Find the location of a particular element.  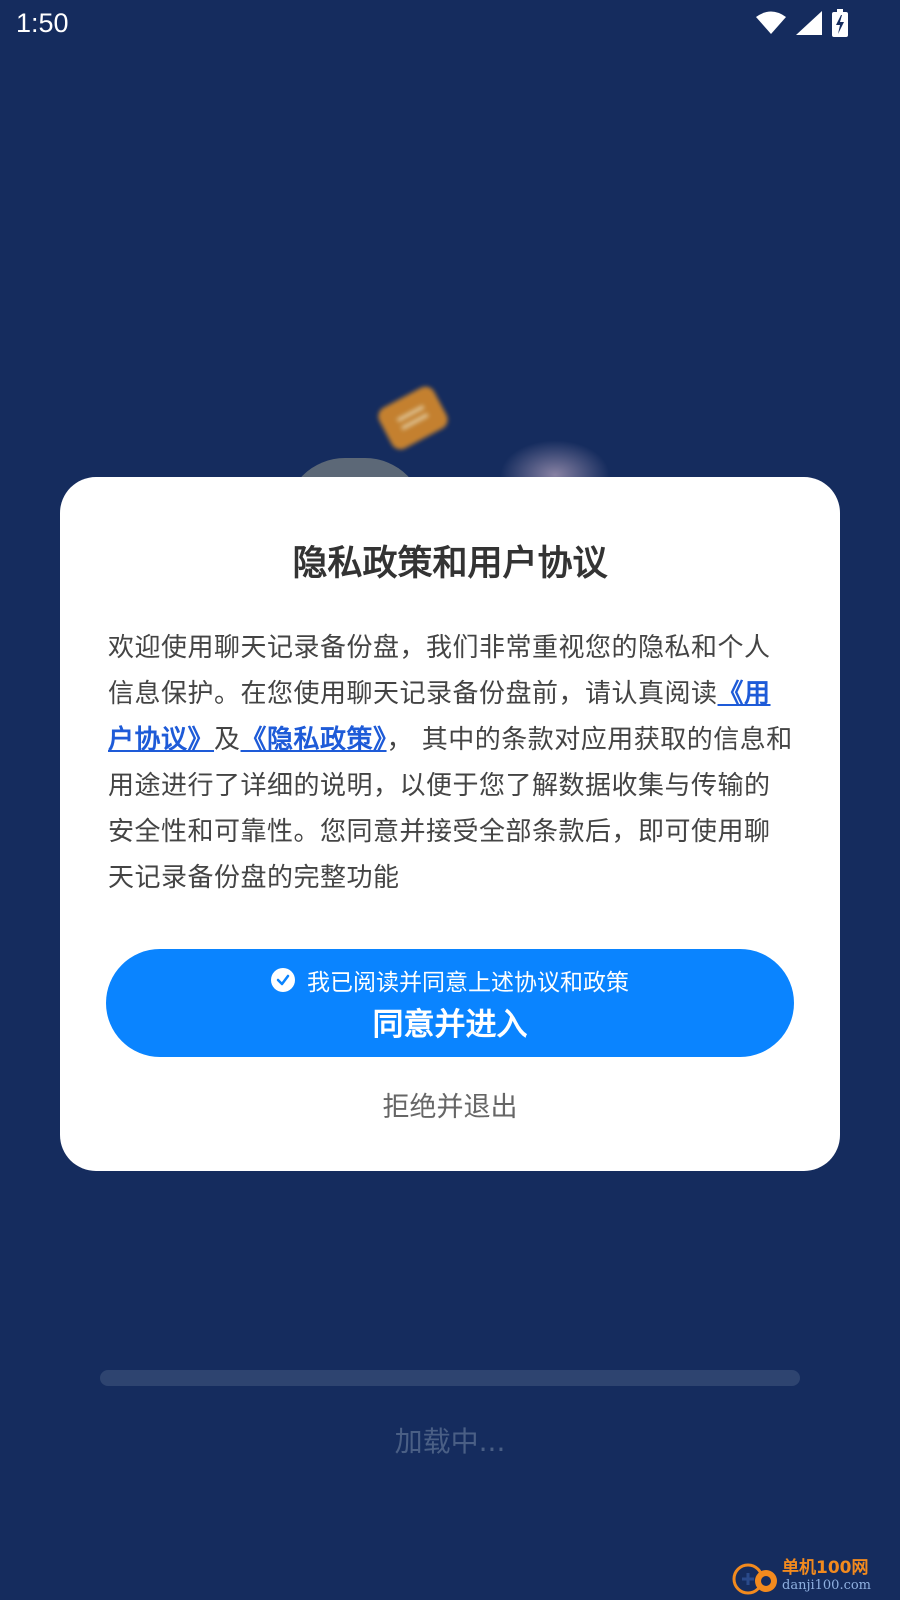

status-time: 1:50 is located at coordinates (42, 23).